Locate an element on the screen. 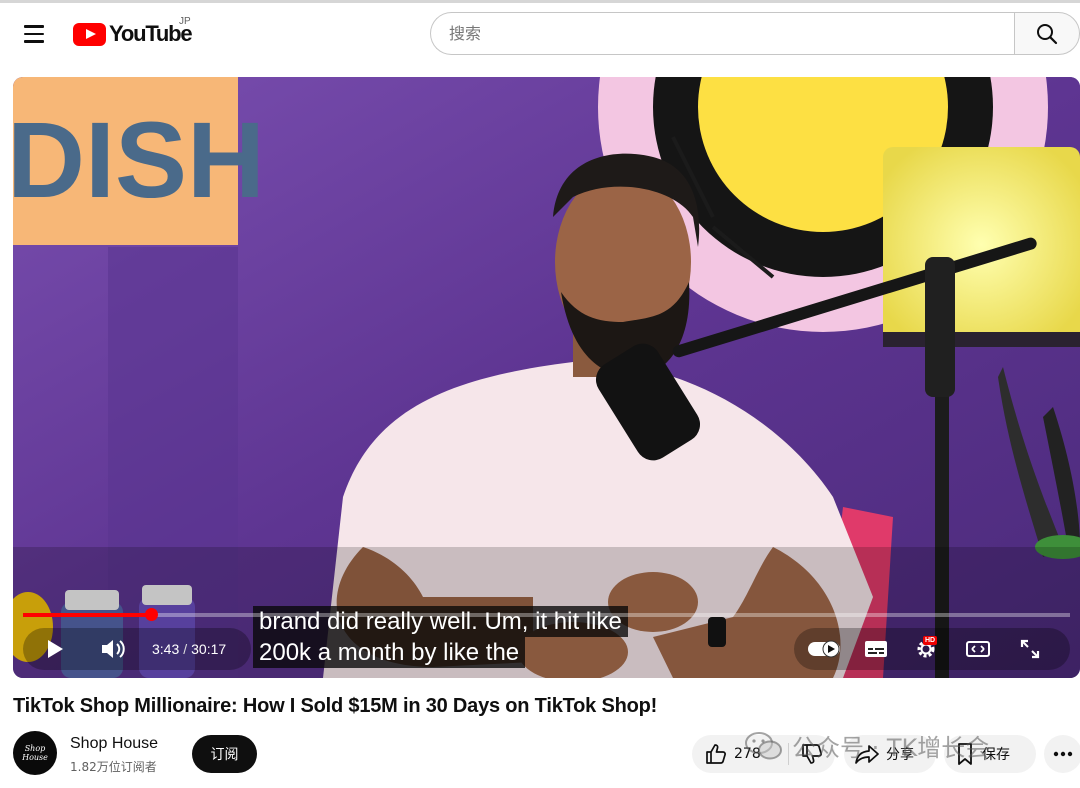 This screenshot has height=788, width=1080. country-code: JP is located at coordinates (185, 21).